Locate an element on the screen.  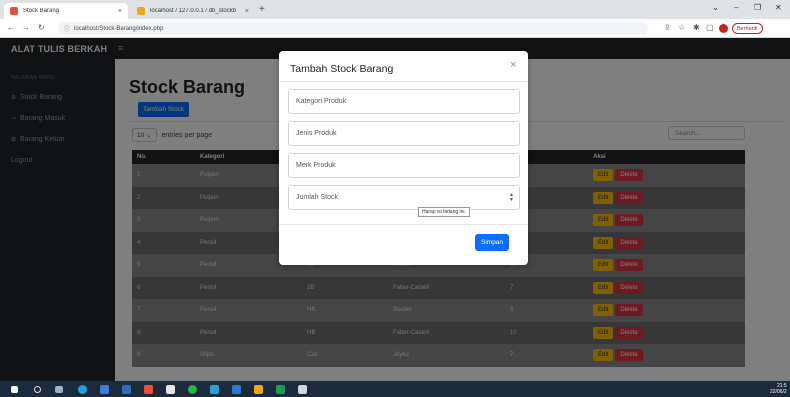
kategori-produk-field: Kategori Produk is located at coordinates (404, 101).